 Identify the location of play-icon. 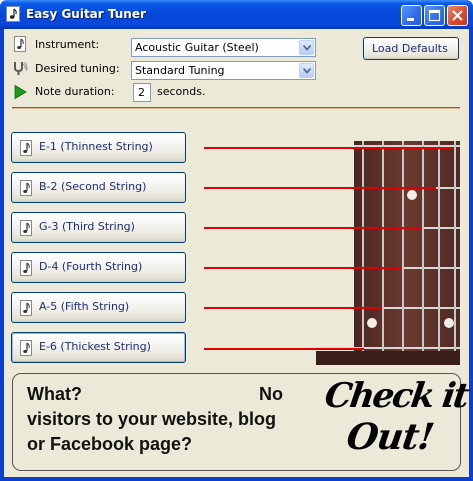
(20, 92).